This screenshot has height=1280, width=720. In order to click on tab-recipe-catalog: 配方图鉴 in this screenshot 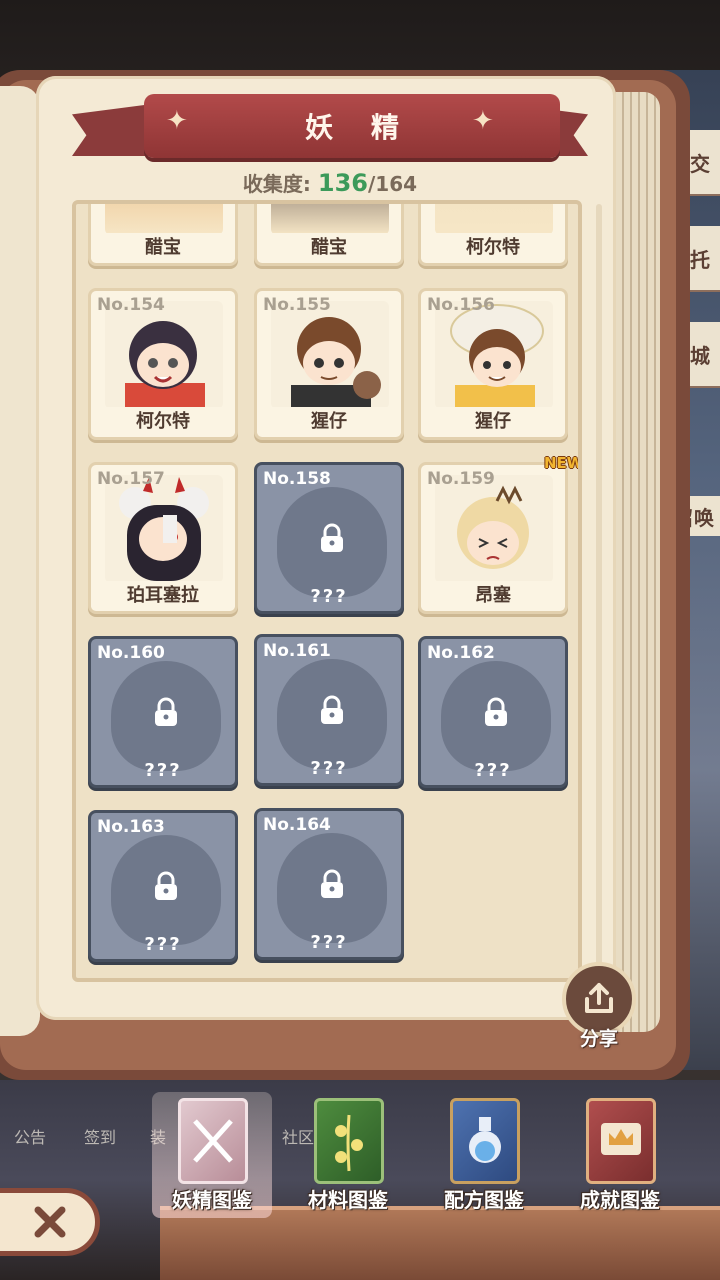, I will do `click(484, 1155)`.